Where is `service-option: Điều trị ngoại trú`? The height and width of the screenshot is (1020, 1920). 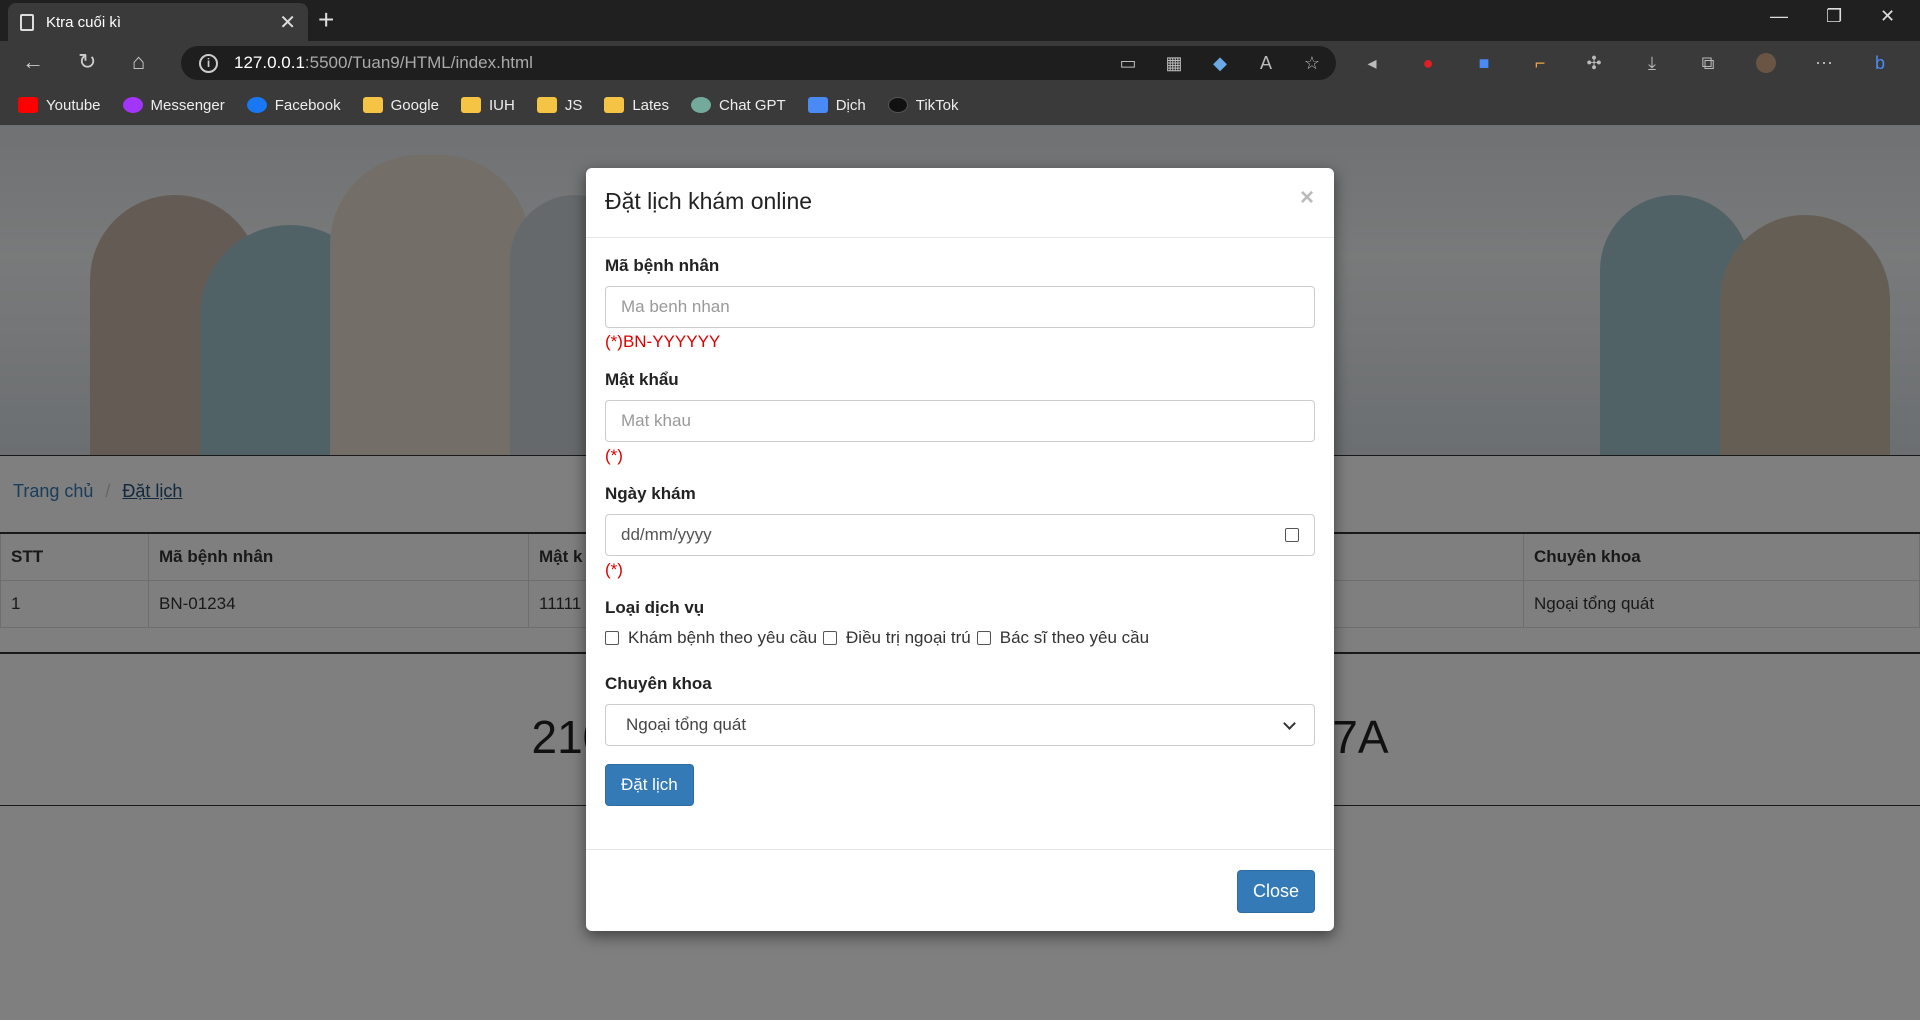 service-option: Điều trị ngoại trú is located at coordinates (897, 638).